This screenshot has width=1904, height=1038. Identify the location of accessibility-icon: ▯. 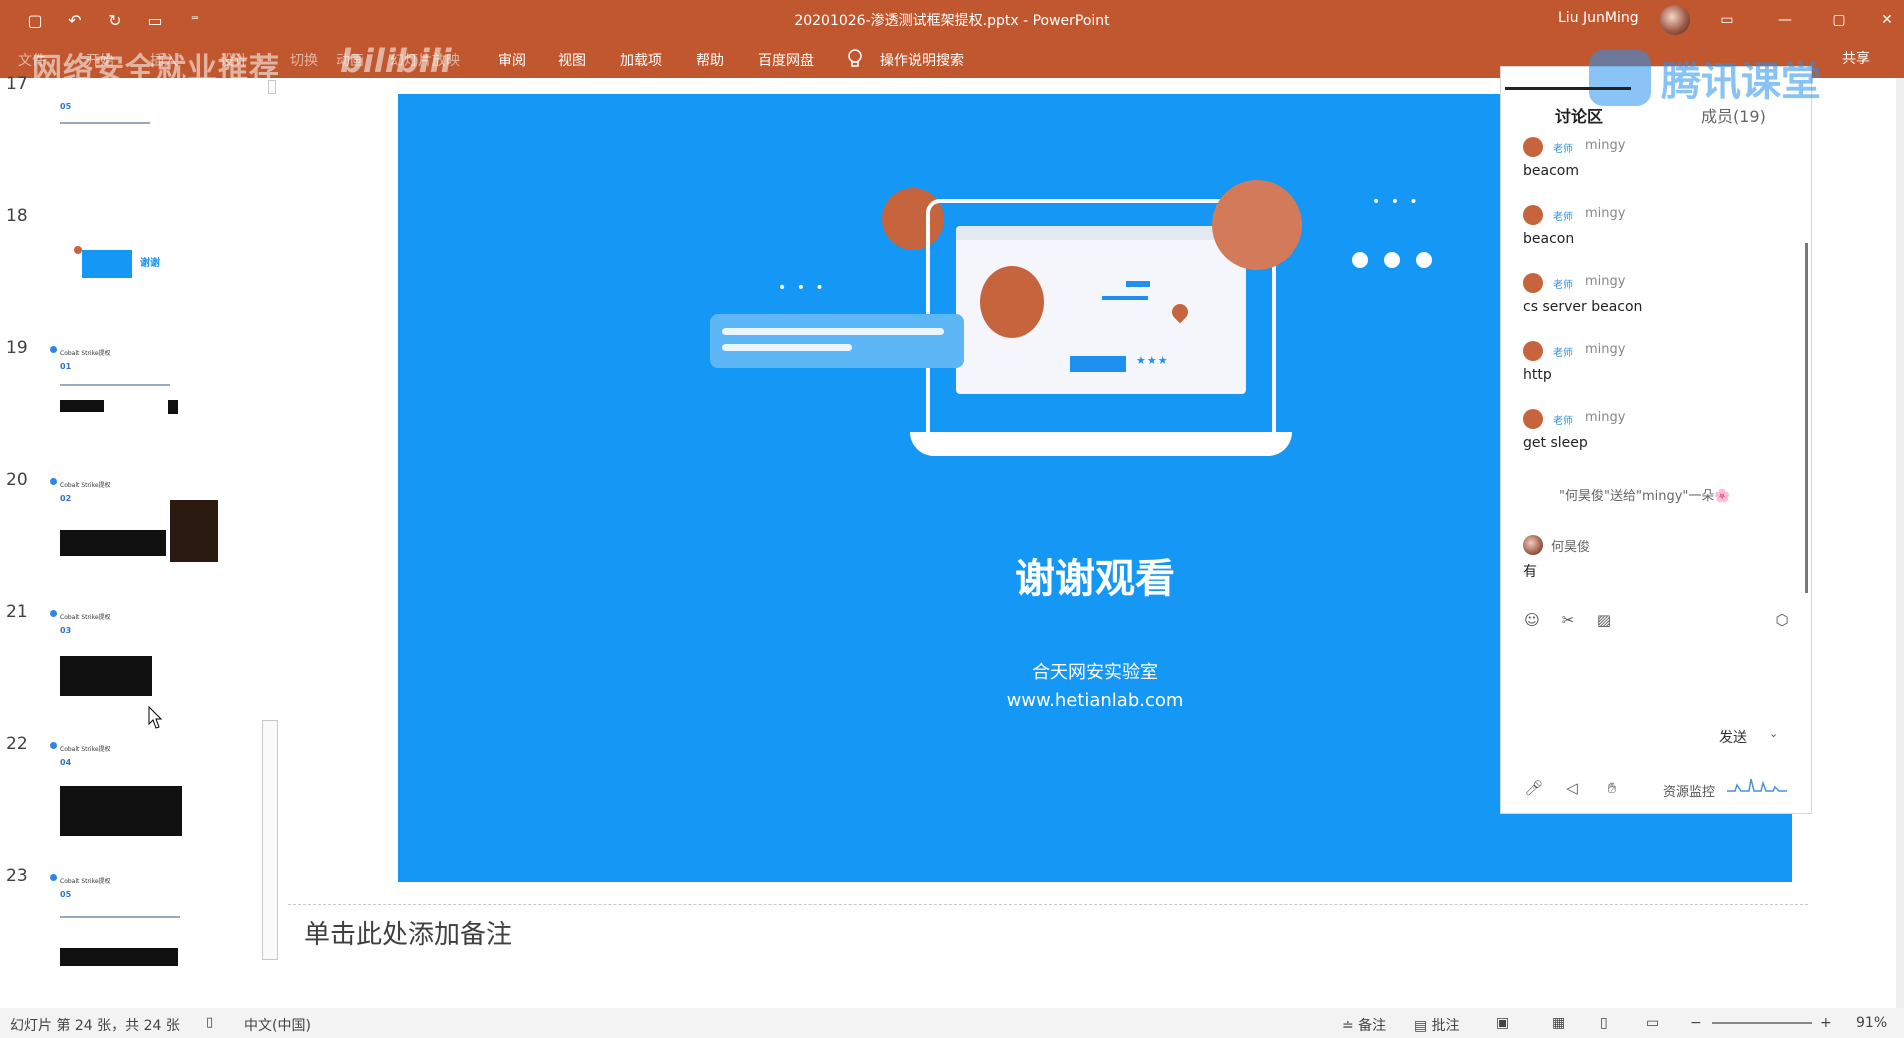
(209, 1022).